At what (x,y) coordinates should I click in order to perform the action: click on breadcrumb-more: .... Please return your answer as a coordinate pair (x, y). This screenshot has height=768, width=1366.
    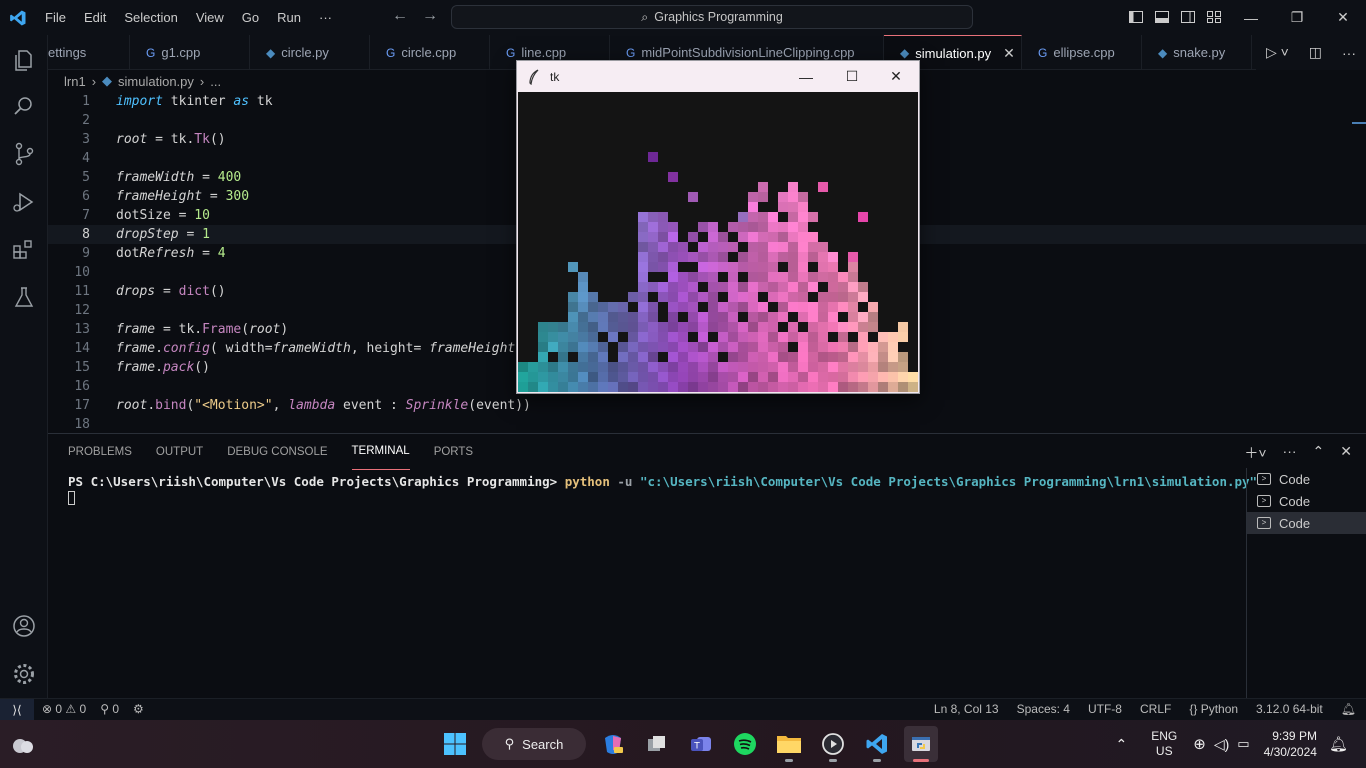
    Looking at the image, I should click on (215, 81).